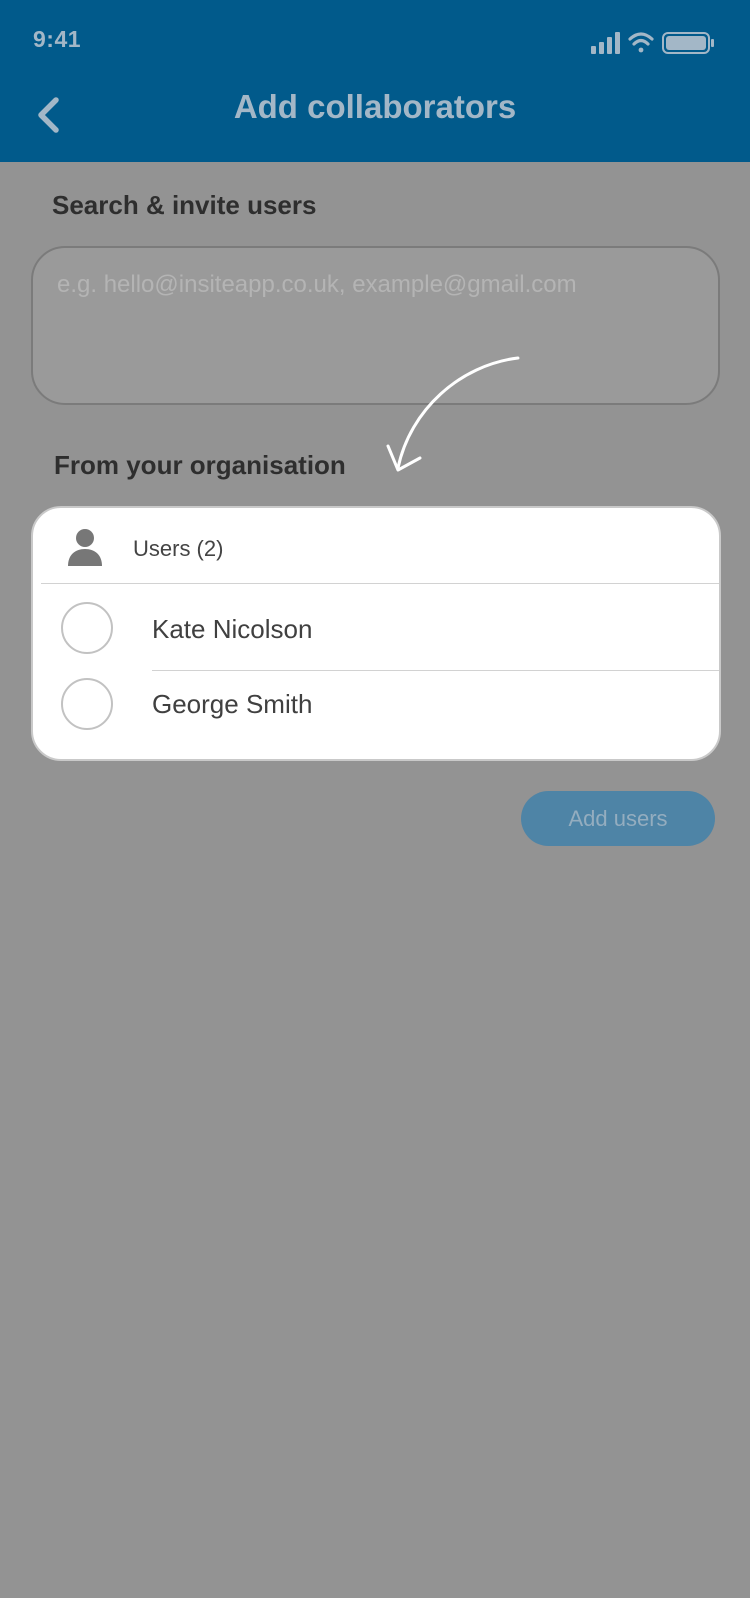 The height and width of the screenshot is (1598, 750). I want to click on user-icon, so click(85, 547).